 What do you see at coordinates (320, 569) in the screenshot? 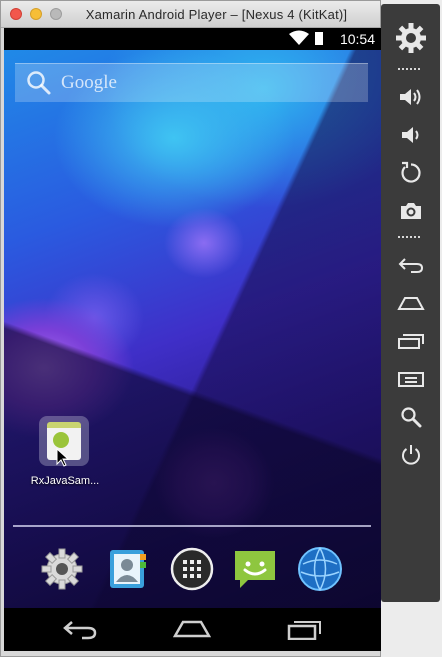
I see `globe-icon` at bounding box center [320, 569].